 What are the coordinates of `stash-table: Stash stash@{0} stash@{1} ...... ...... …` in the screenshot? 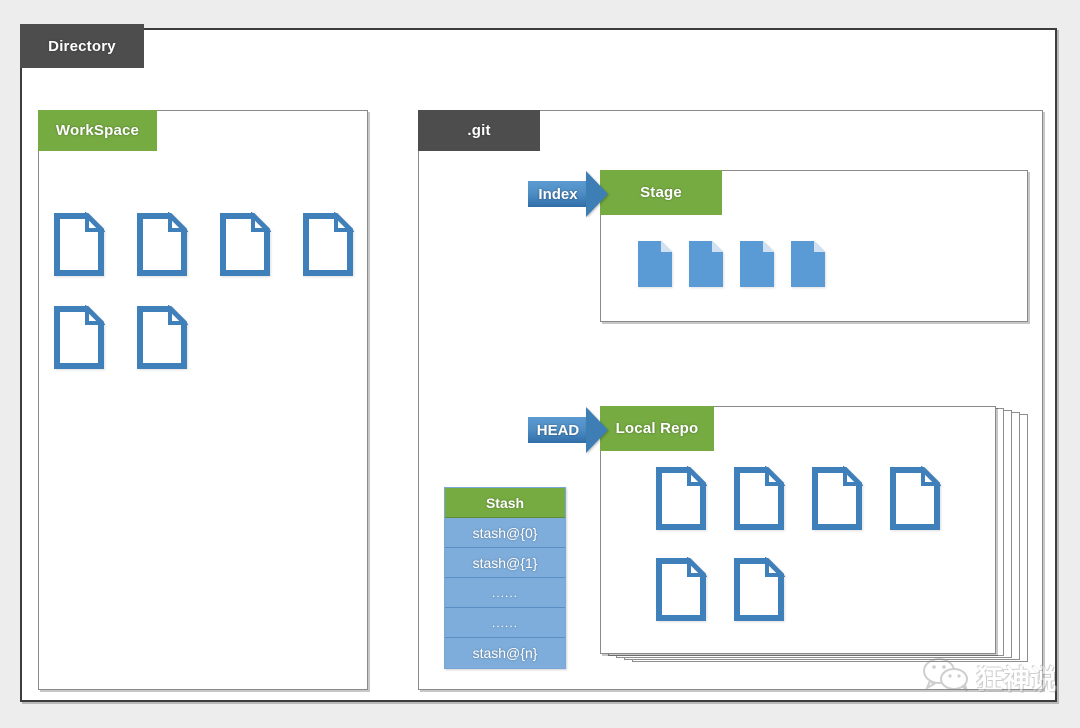 It's located at (505, 578).